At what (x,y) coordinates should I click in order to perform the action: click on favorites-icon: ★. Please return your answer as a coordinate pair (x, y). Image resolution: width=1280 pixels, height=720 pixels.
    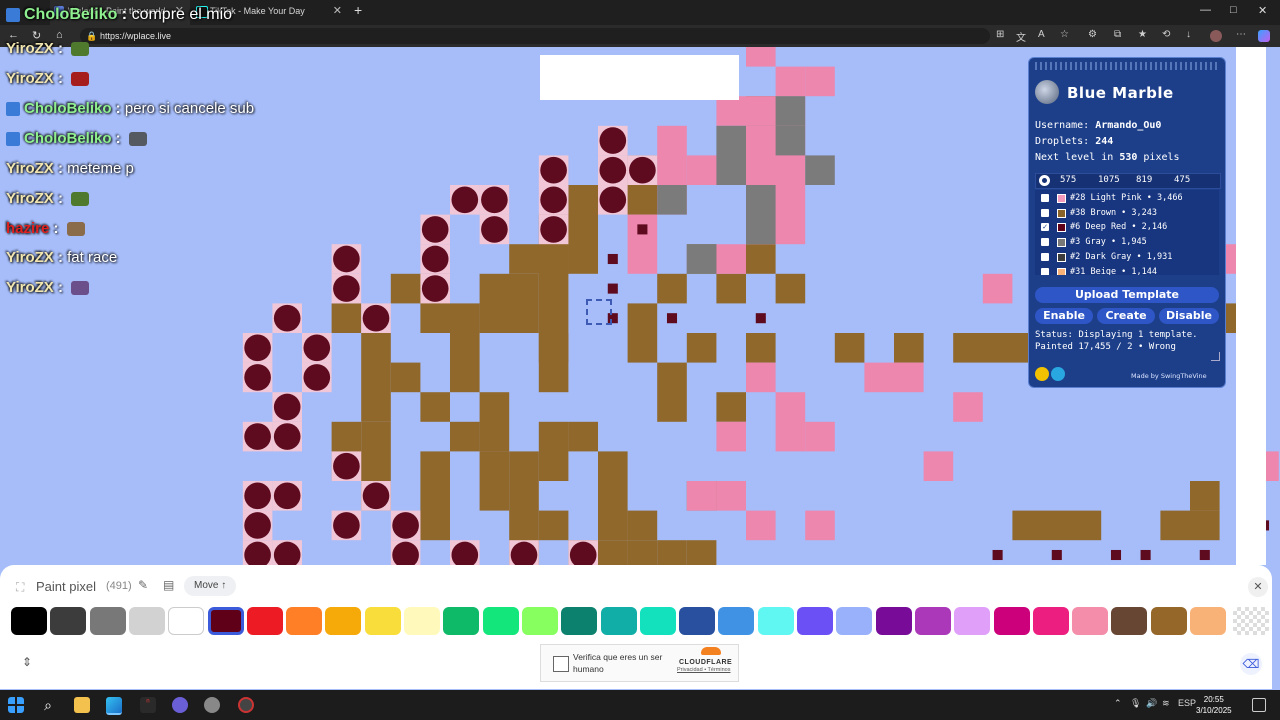
    Looking at the image, I should click on (1142, 34).